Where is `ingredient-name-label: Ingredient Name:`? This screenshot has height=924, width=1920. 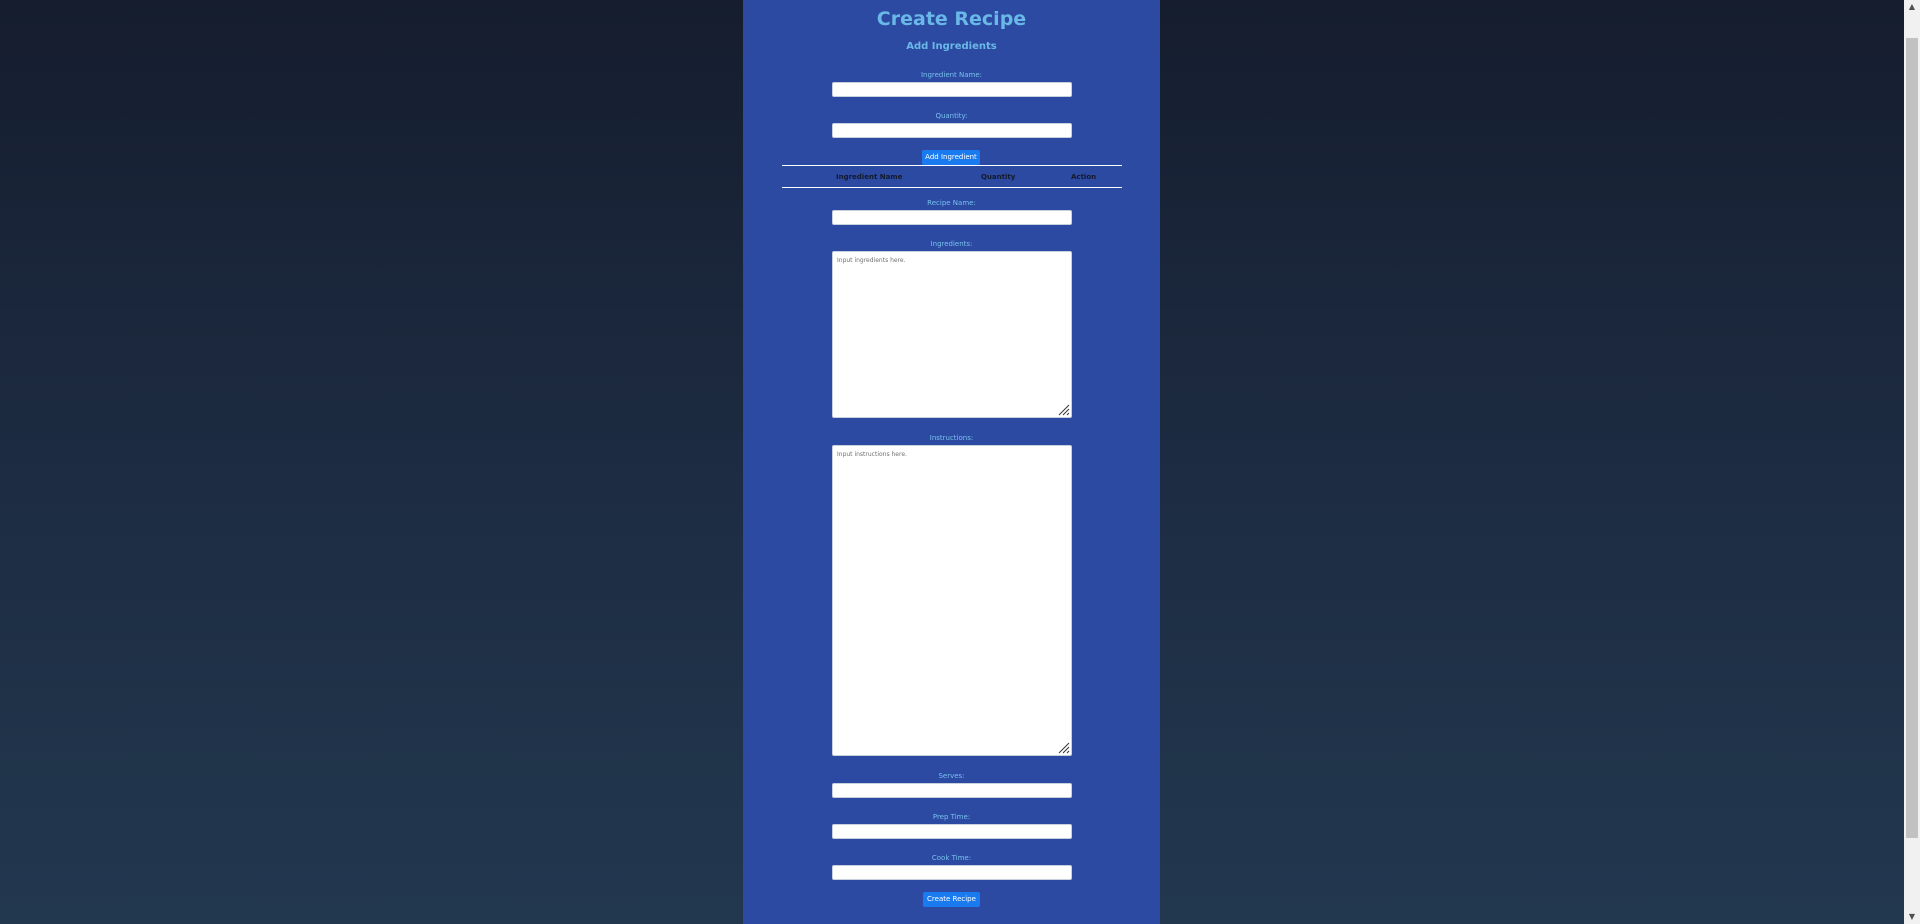 ingredient-name-label: Ingredient Name: is located at coordinates (951, 75).